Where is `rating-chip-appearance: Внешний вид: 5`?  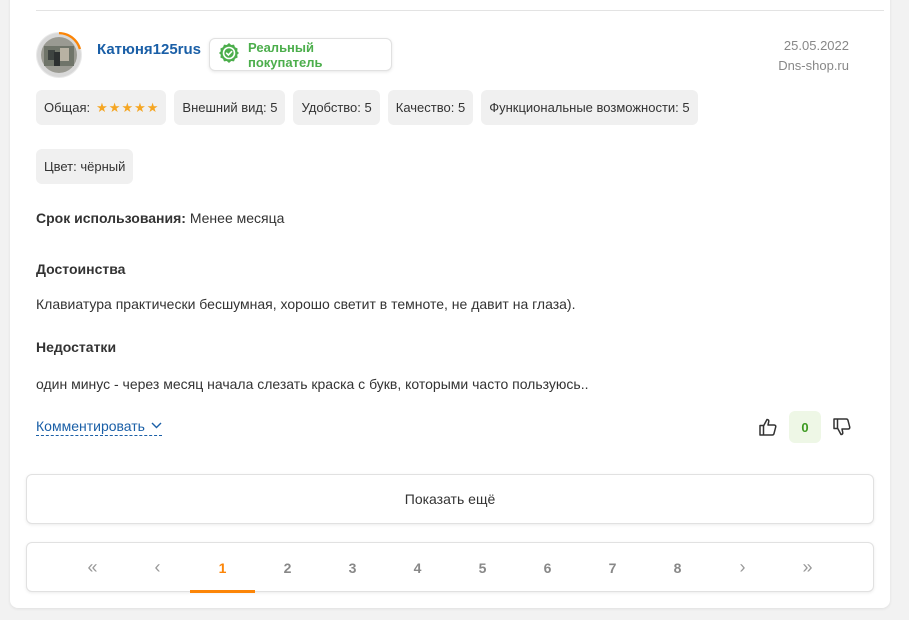
rating-chip-appearance: Внешний вид: 5 is located at coordinates (230, 107).